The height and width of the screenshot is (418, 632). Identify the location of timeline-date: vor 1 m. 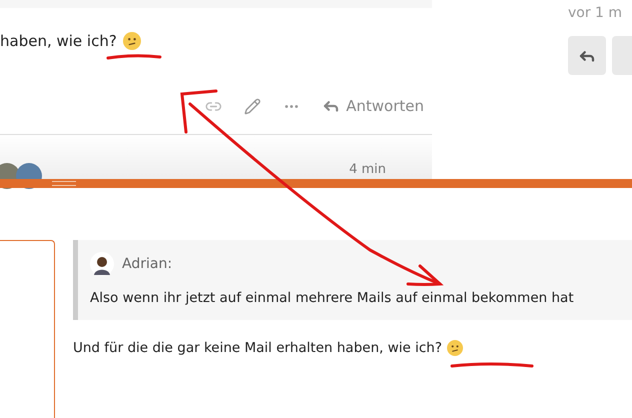
(595, 13).